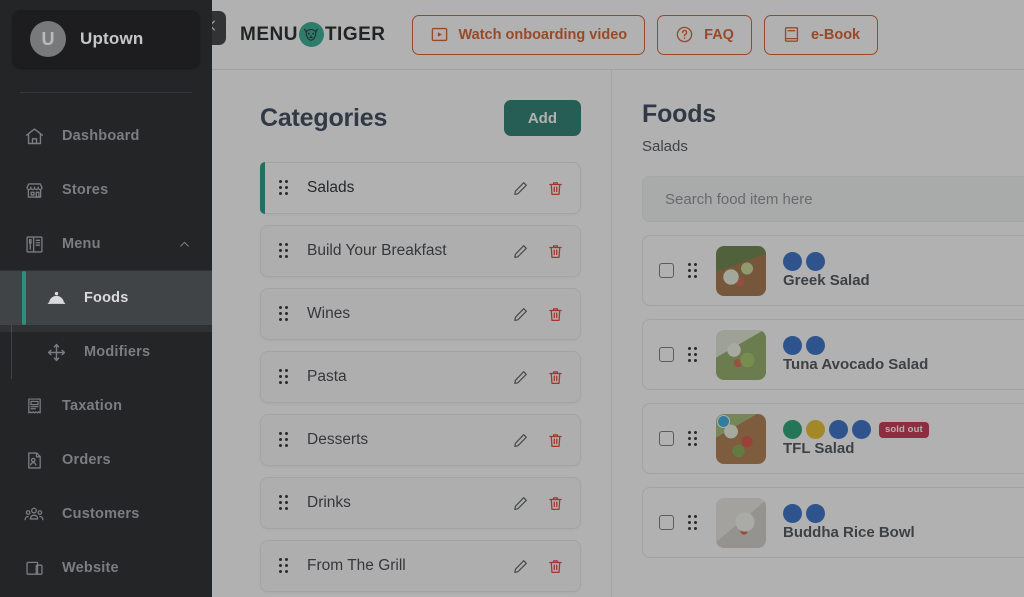 The width and height of the screenshot is (1024, 597). What do you see at coordinates (106, 568) in the screenshot?
I see `sidebar-item-website: Website` at bounding box center [106, 568].